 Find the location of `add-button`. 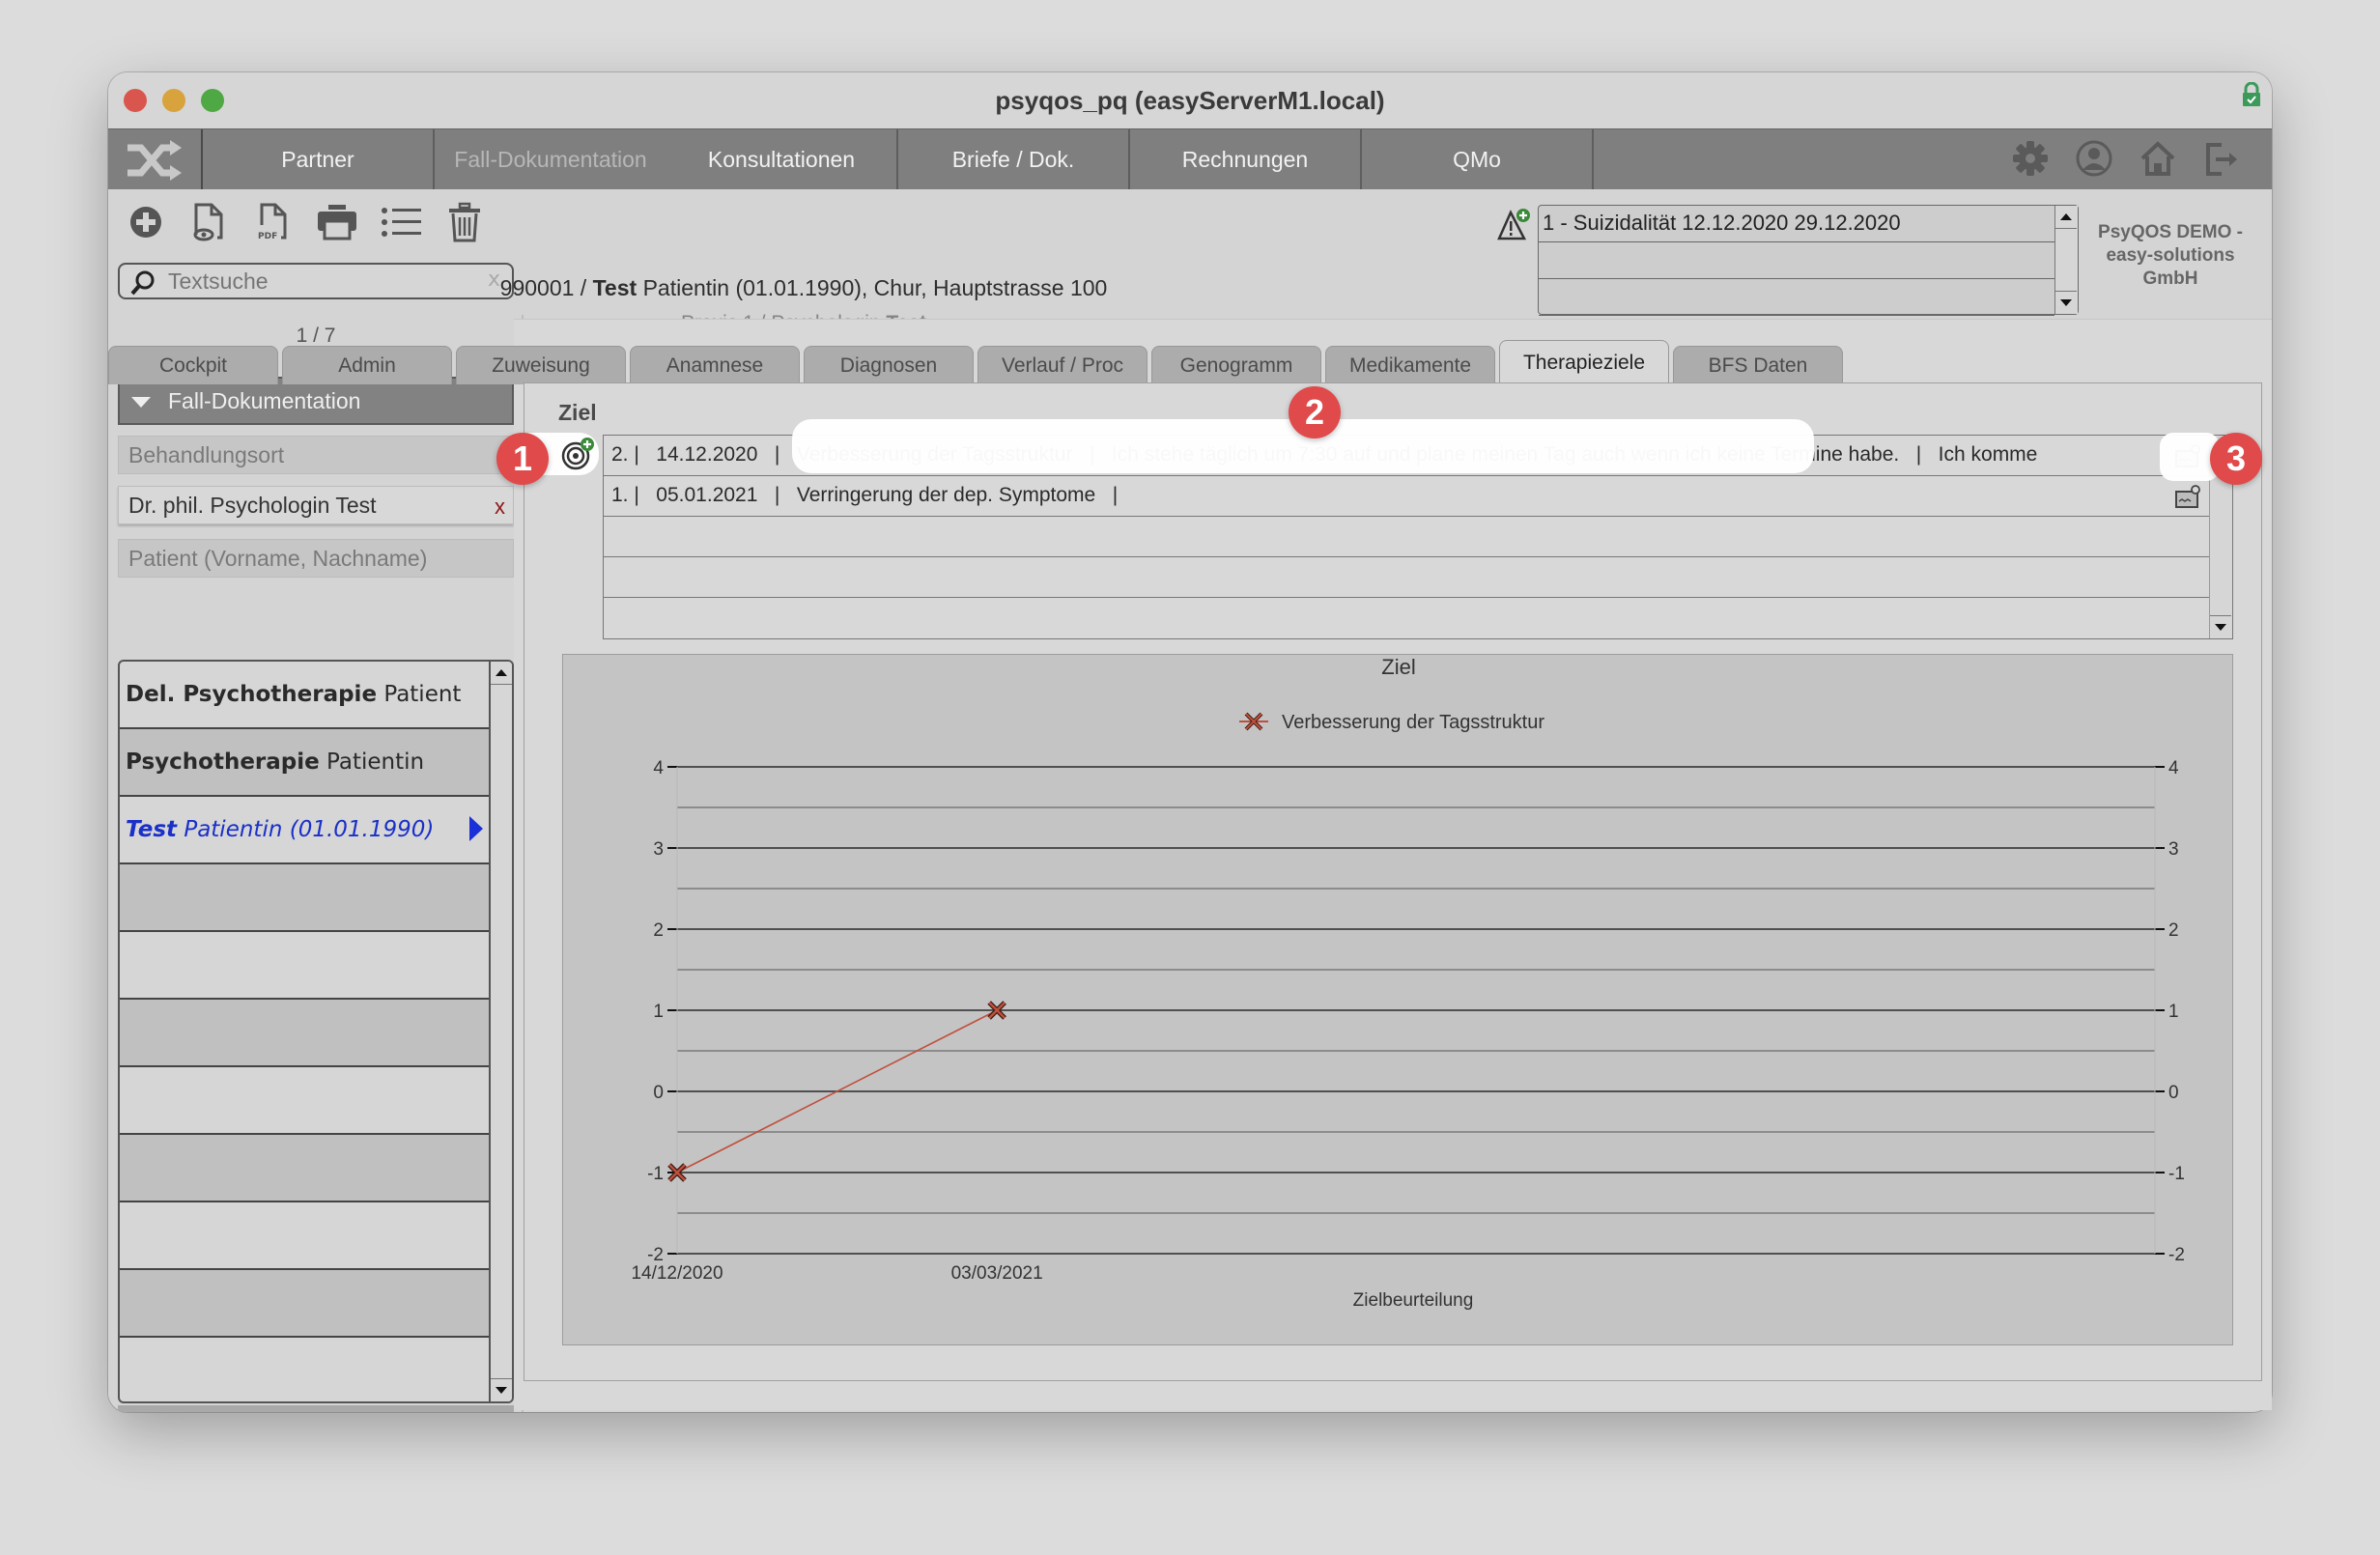

add-button is located at coordinates (146, 222).